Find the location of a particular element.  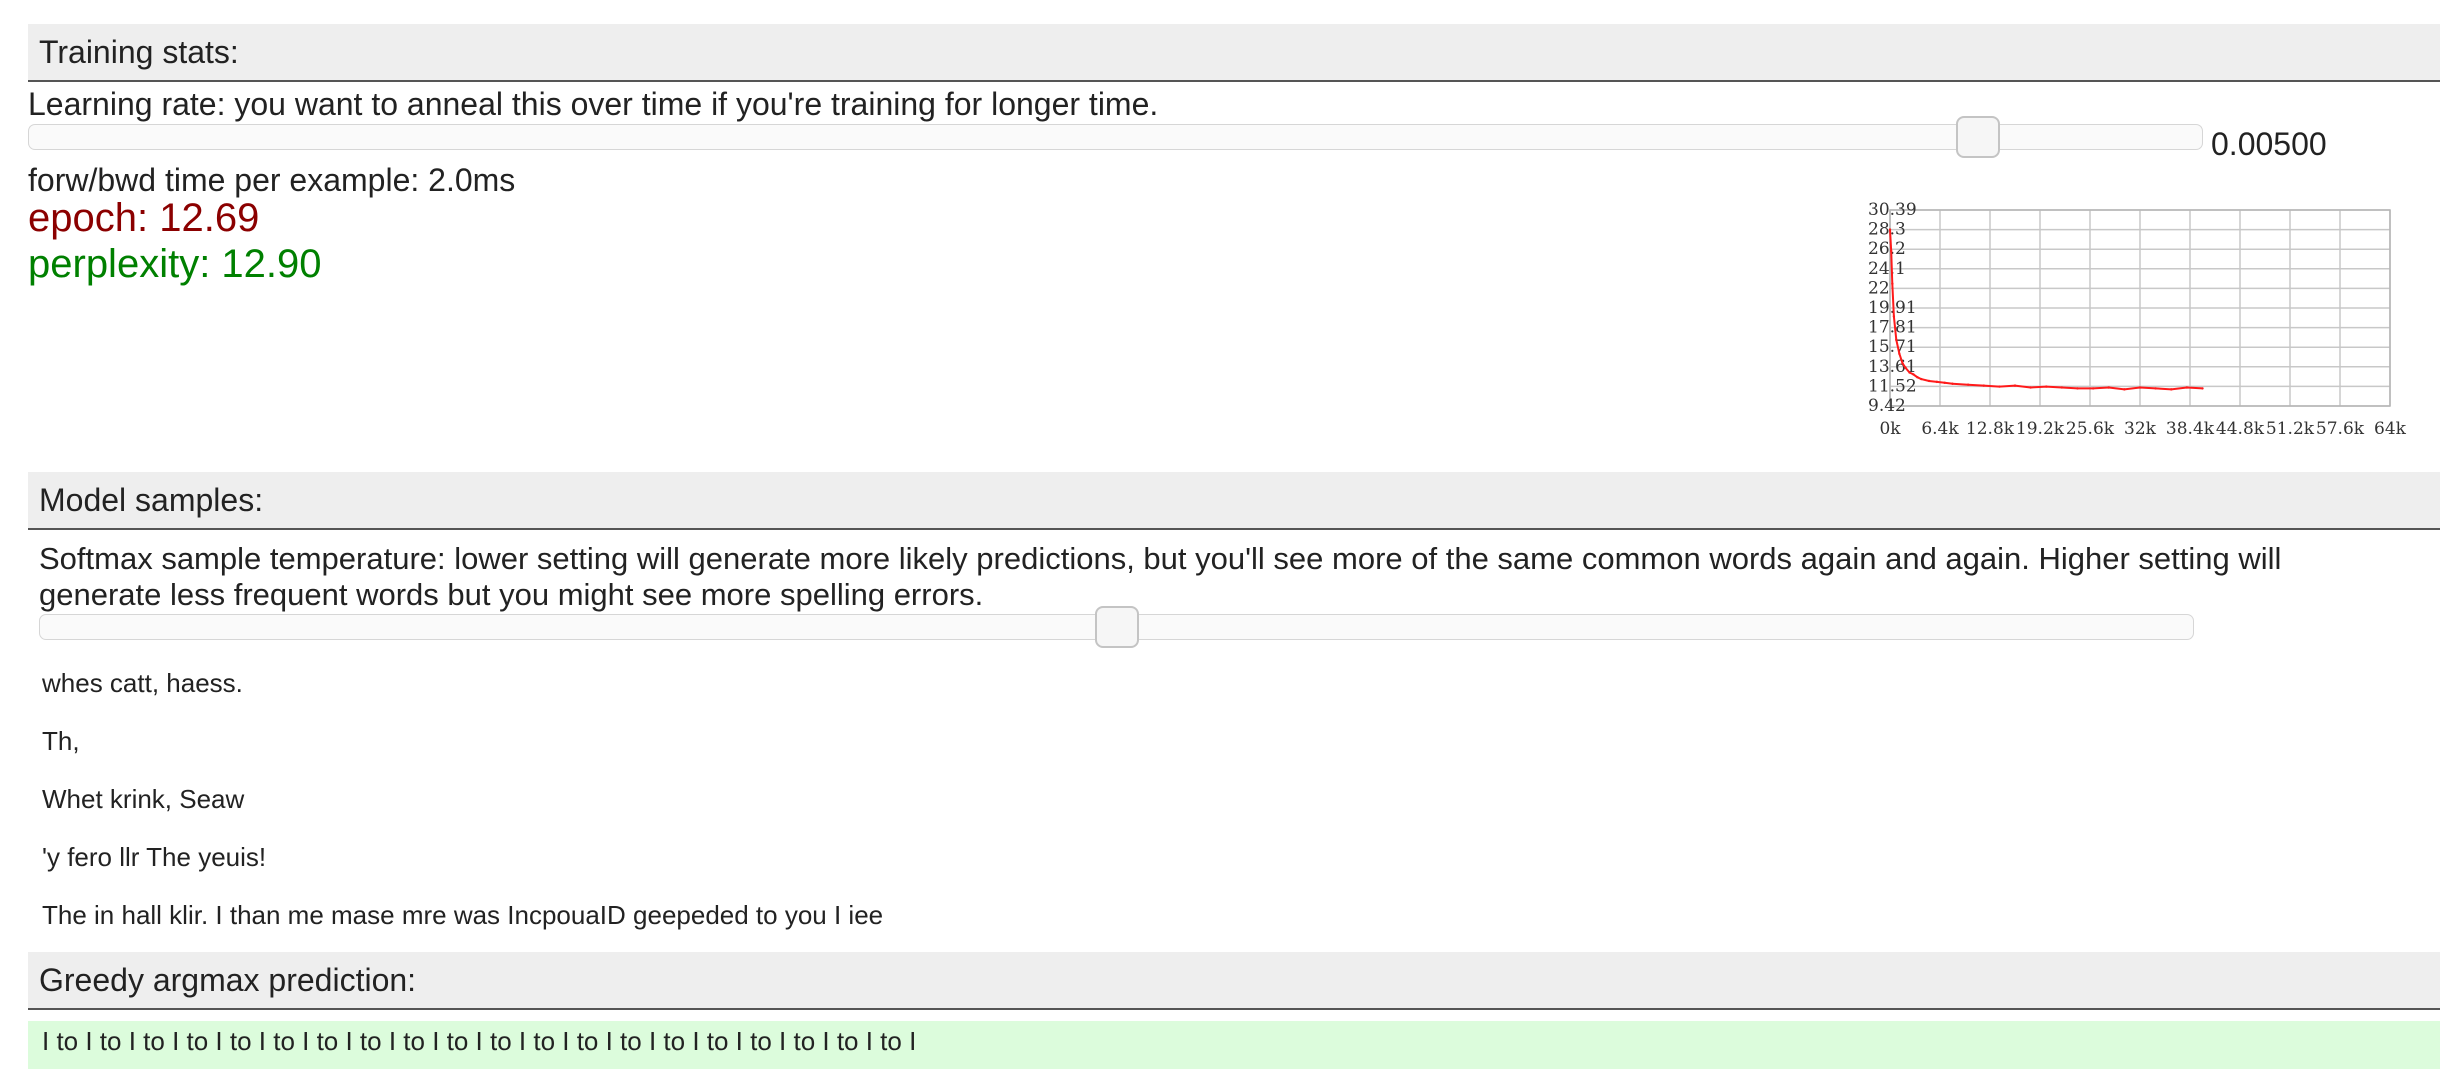

sample-line: whes catt, haess. is located at coordinates (142, 683).